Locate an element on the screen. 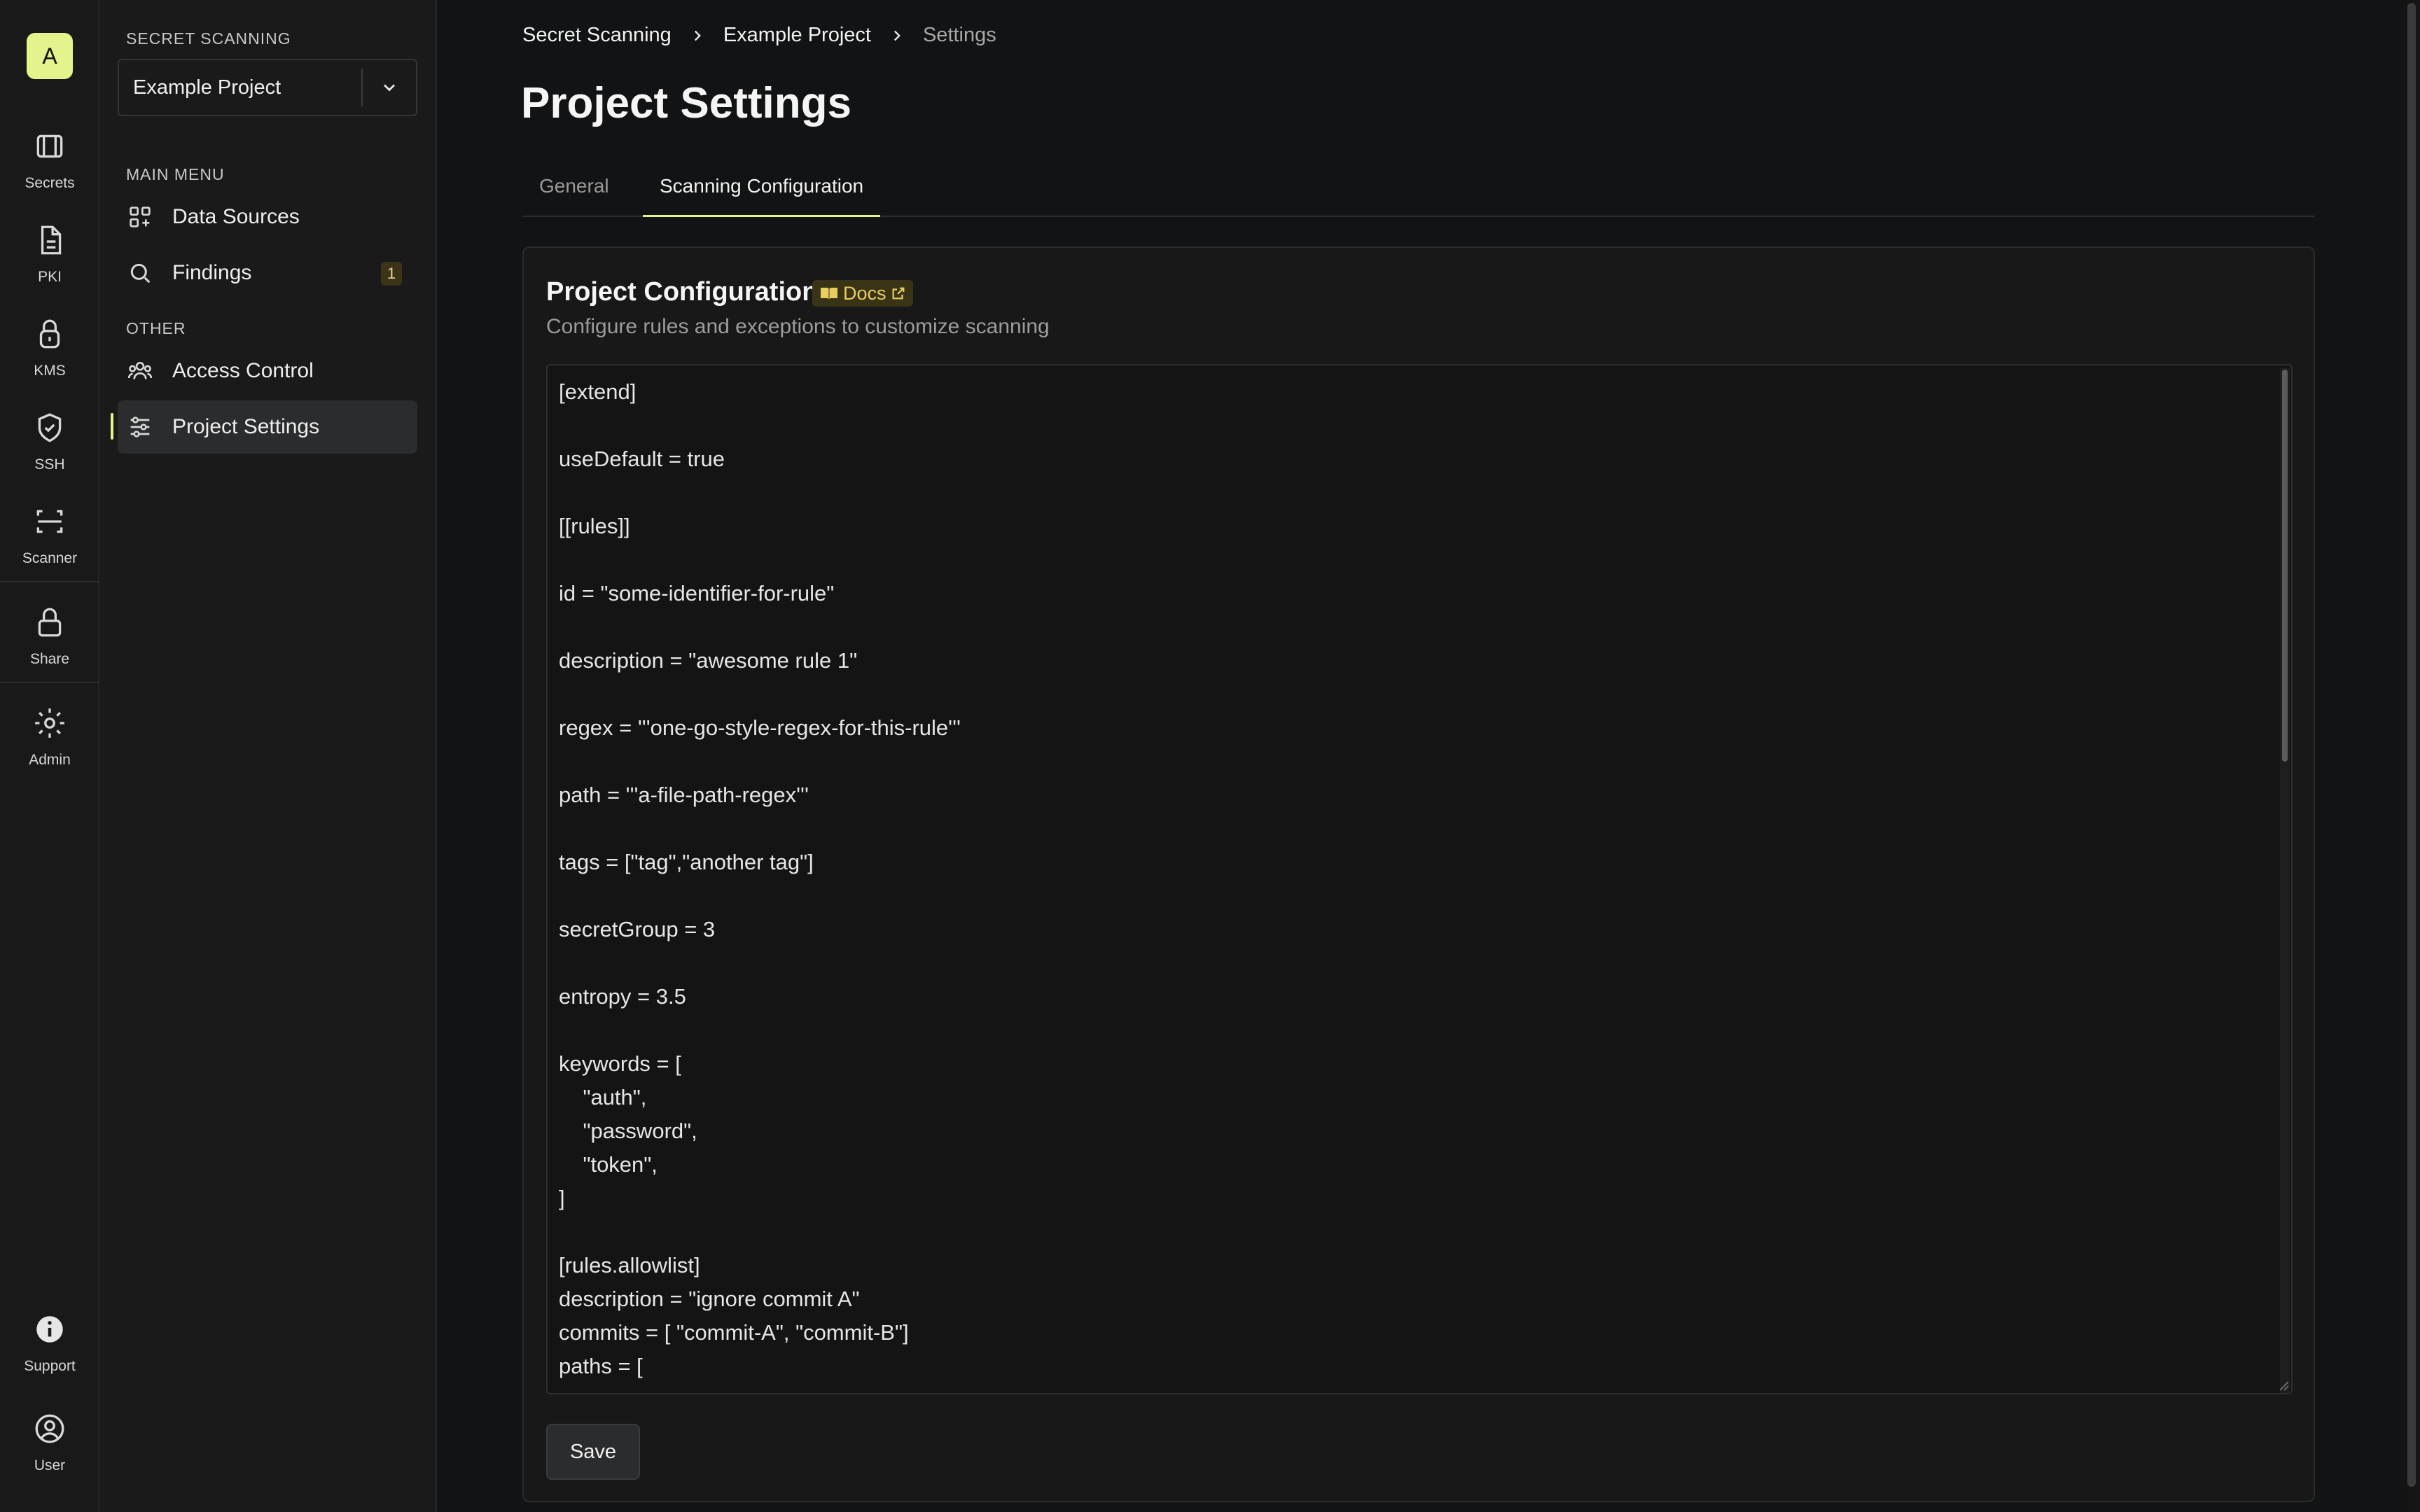 The image size is (2420, 1512). project-select-value: Example Project is located at coordinates (207, 87).